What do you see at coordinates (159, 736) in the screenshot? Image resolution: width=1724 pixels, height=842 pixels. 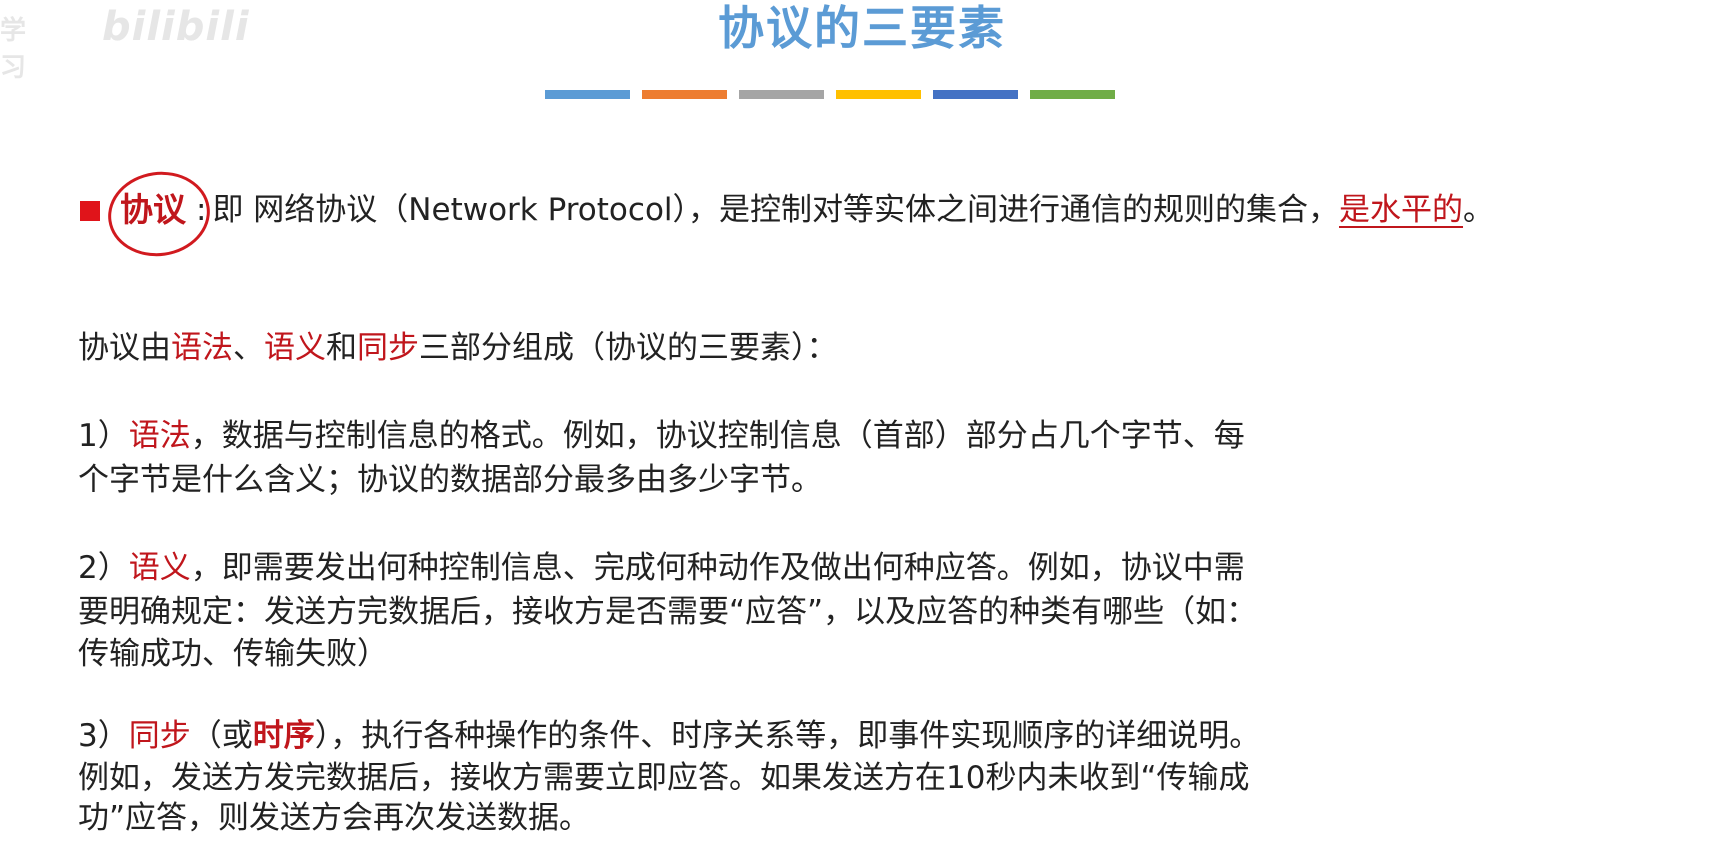 I see `item3-keyword: 同步` at bounding box center [159, 736].